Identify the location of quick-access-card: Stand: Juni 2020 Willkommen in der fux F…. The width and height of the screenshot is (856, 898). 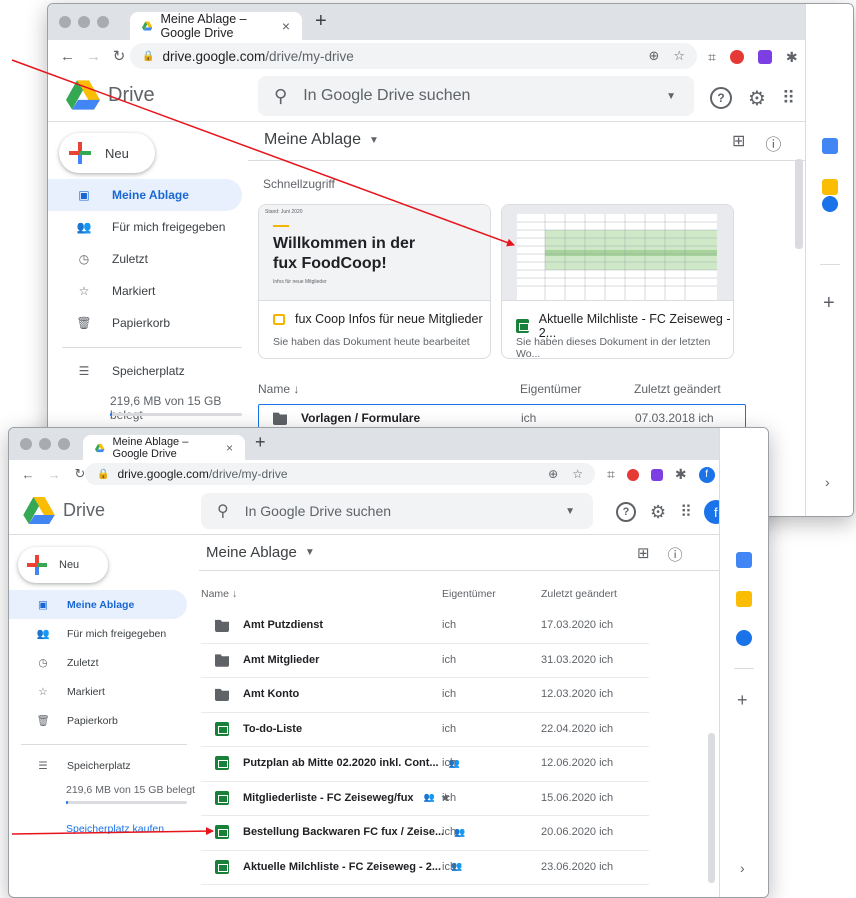
(374, 281).